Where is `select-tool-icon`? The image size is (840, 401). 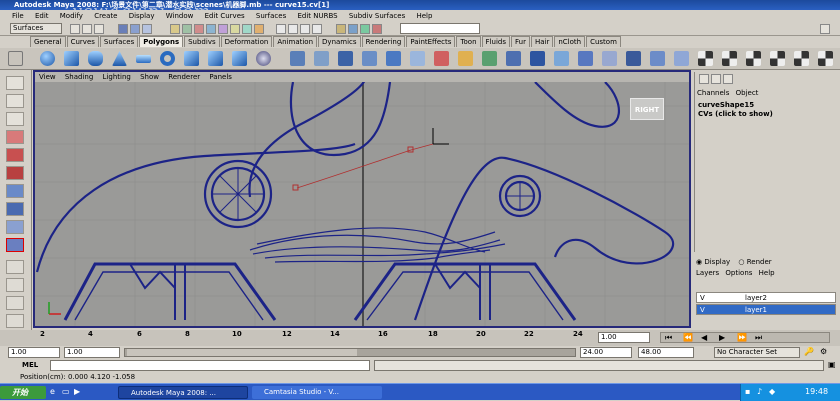 select-tool-icon is located at coordinates (15, 83).